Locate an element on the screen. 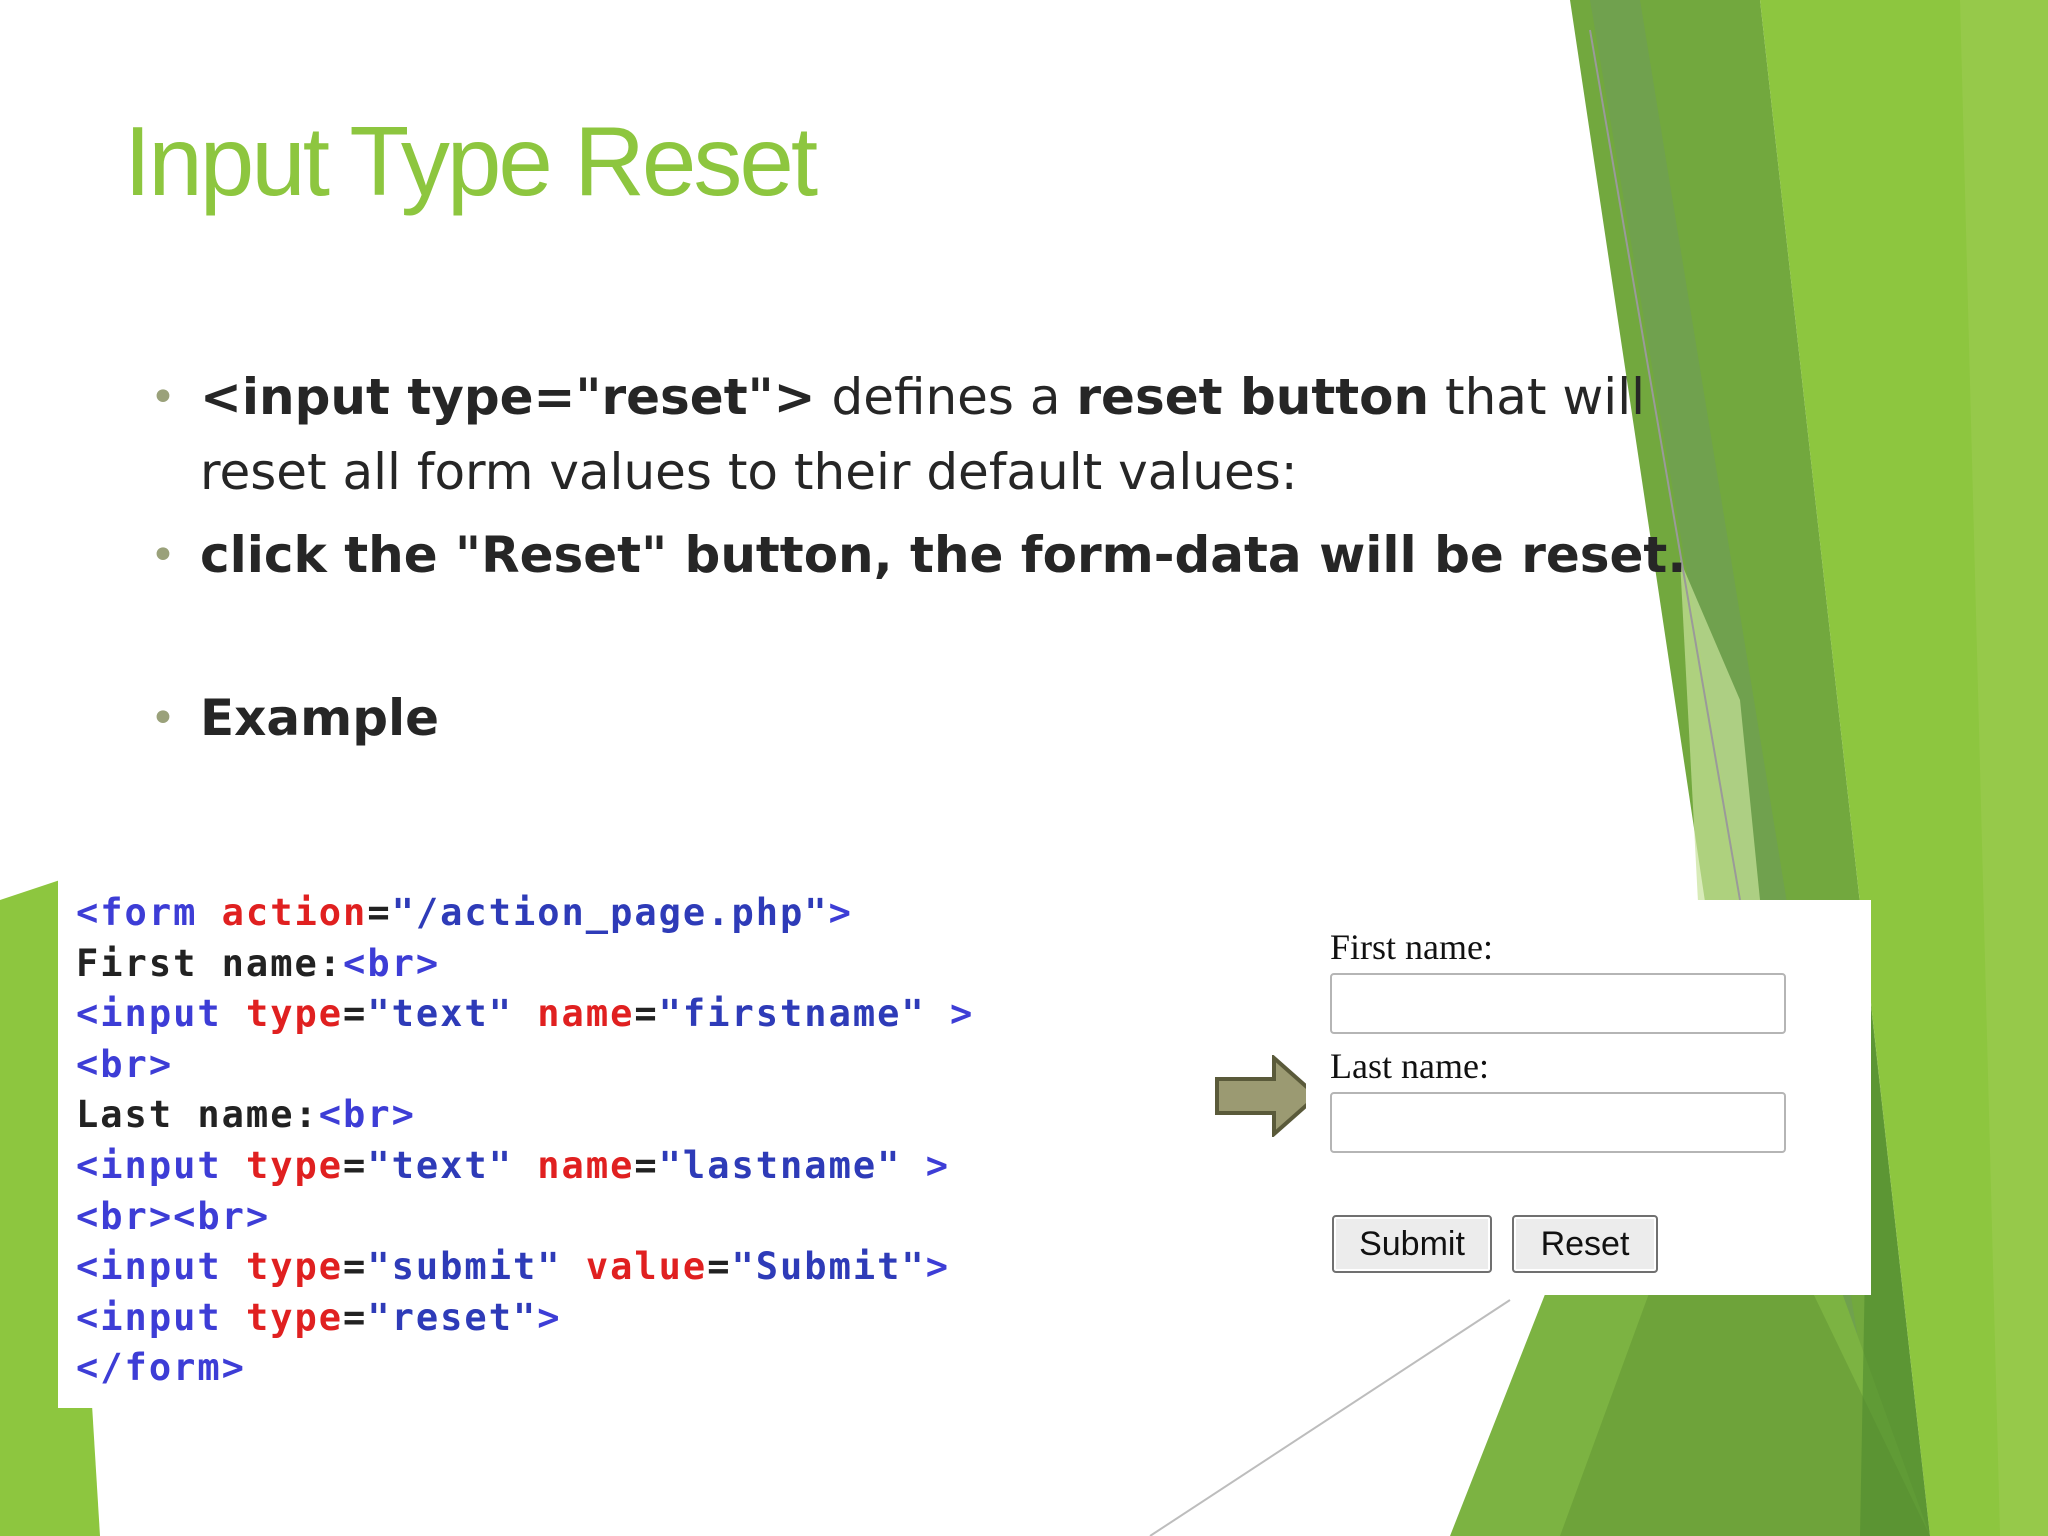 The height and width of the screenshot is (1536, 2048). code-token: Last name: is located at coordinates (197, 1115).